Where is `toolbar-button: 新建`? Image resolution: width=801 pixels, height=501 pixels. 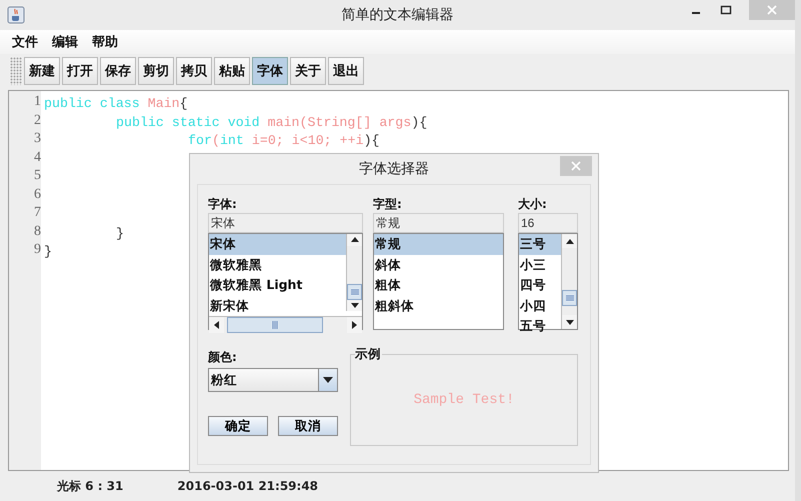
toolbar-button: 新建 is located at coordinates (42, 71).